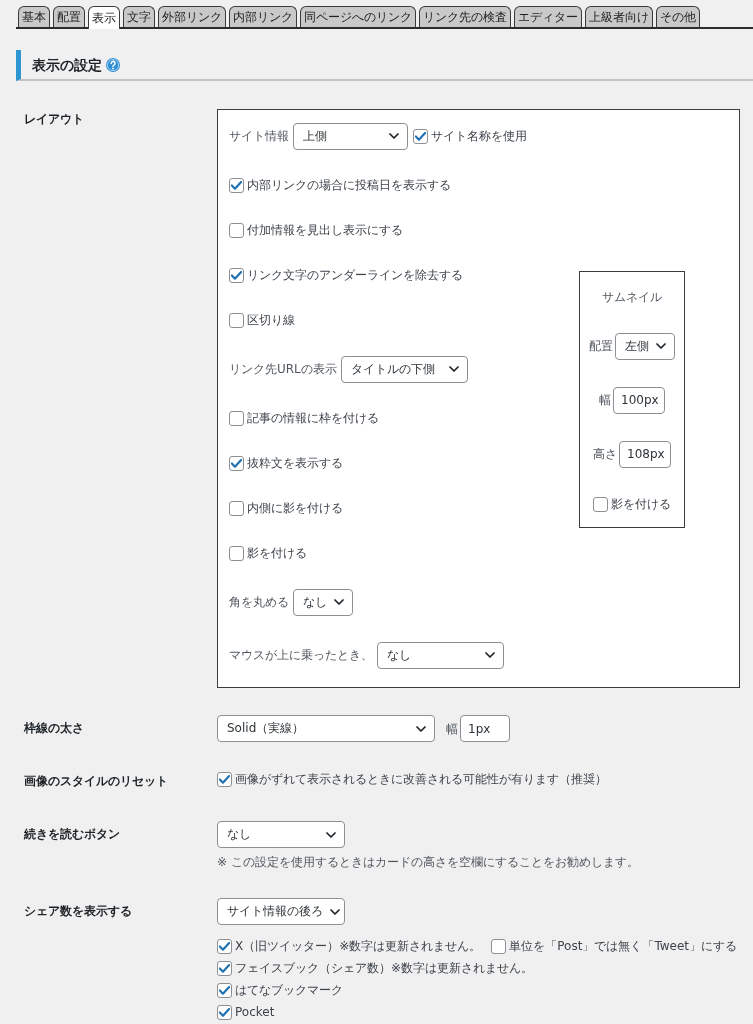 This screenshot has height=1024, width=753. Describe the element at coordinates (192, 16) in the screenshot. I see `tab: 外部リンク` at that location.